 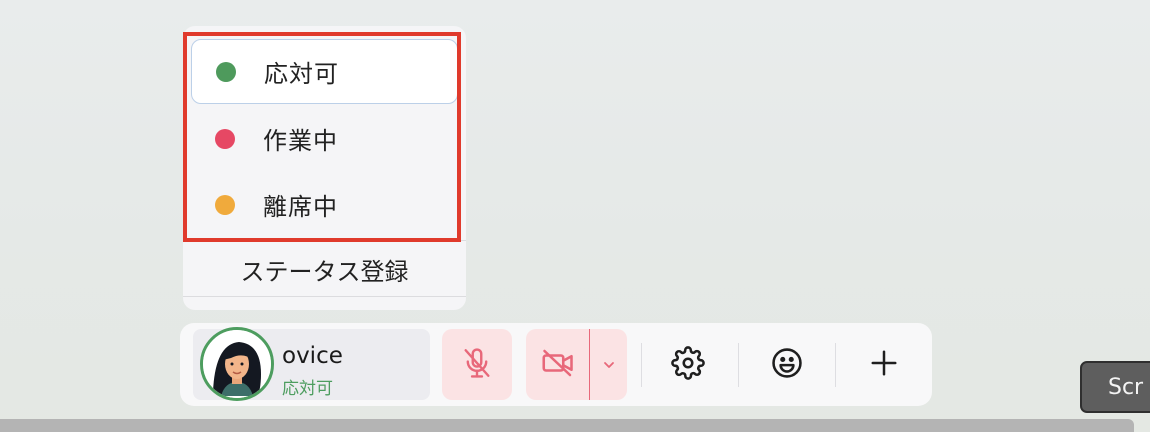 What do you see at coordinates (1115, 387) in the screenshot?
I see `screen-button: Scr` at bounding box center [1115, 387].